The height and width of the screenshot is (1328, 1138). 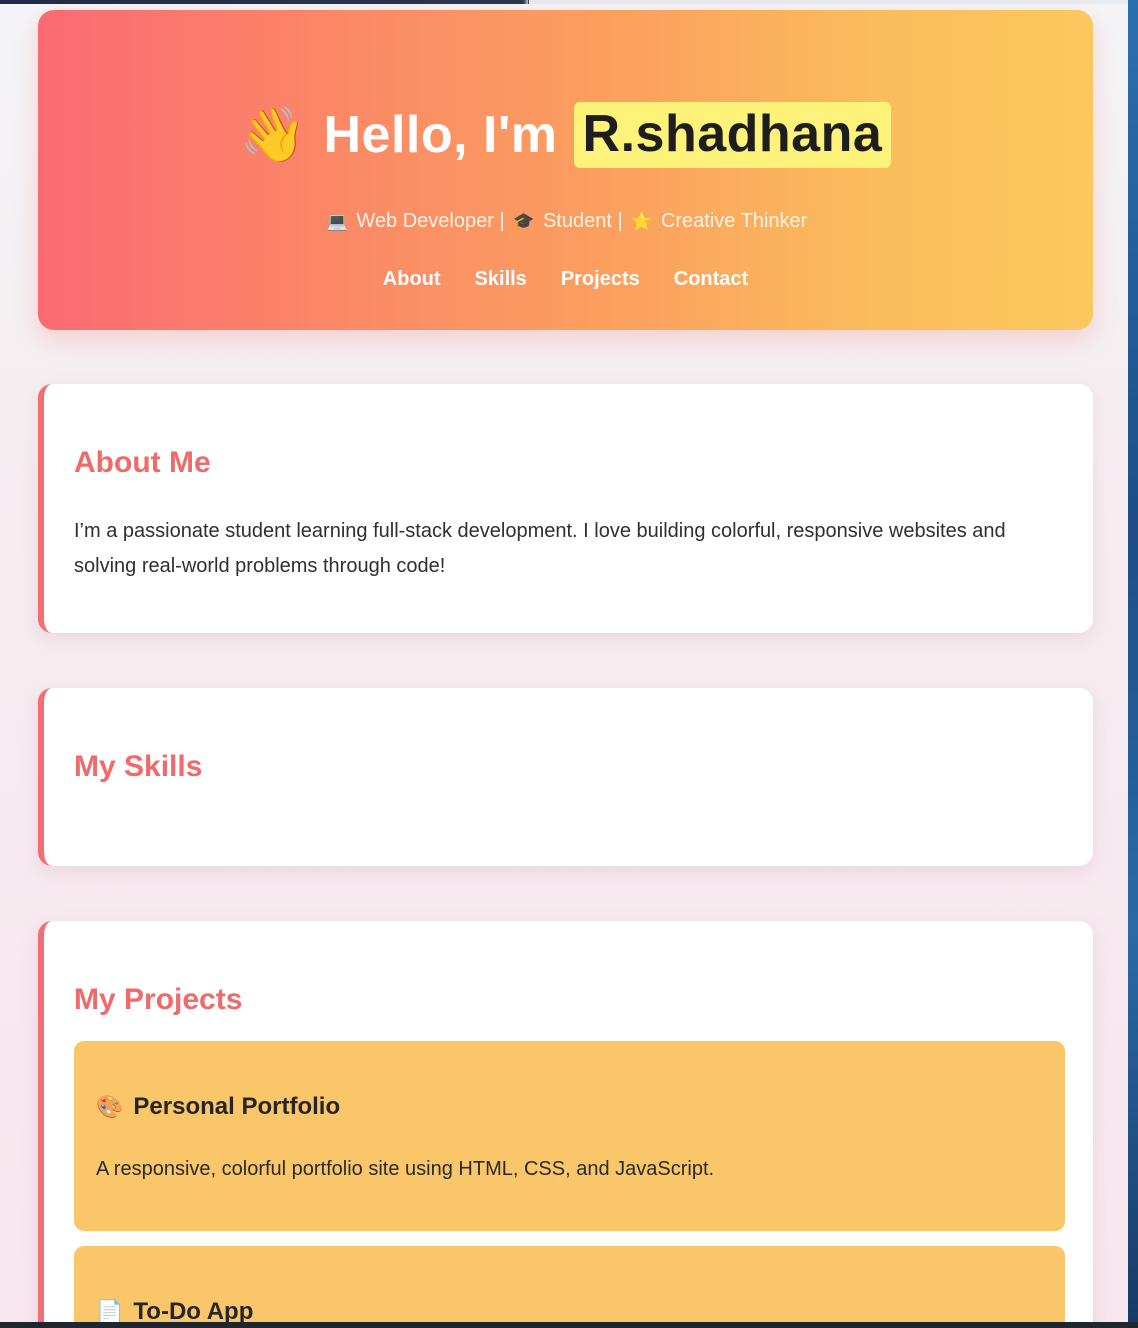 I want to click on about-title: About Me, so click(x=142, y=462).